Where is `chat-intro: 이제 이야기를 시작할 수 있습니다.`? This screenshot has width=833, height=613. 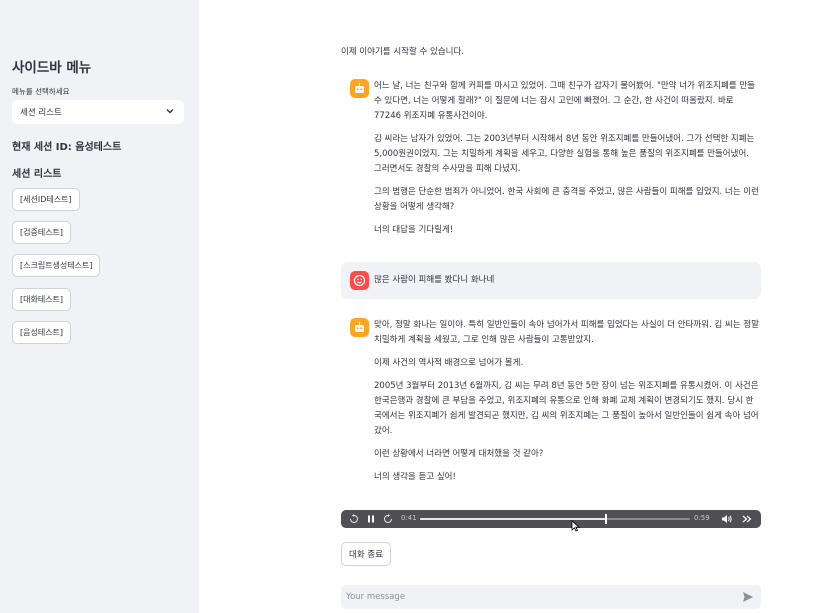
chat-intro: 이제 이야기를 시작할 수 있습니다. is located at coordinates (402, 52).